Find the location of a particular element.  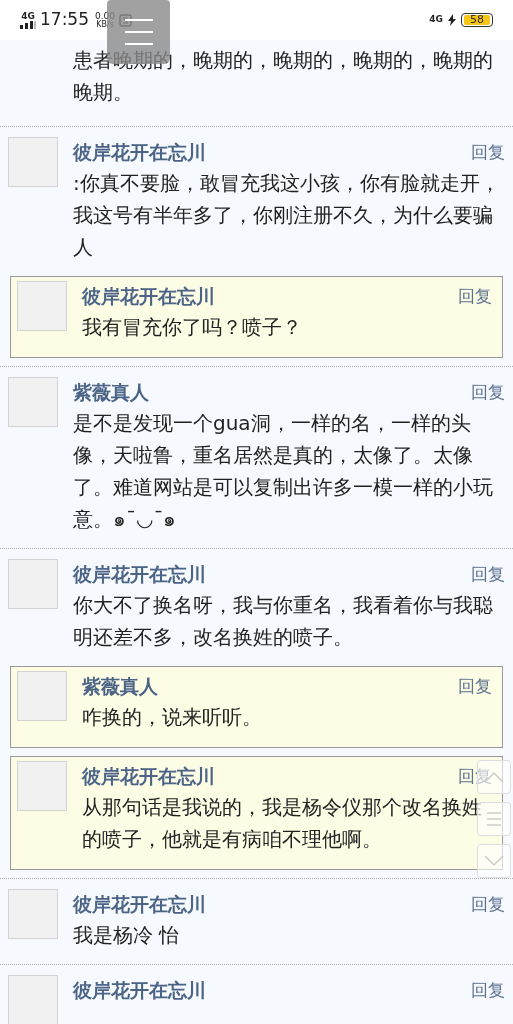

scroll-down-button is located at coordinates (494, 861).